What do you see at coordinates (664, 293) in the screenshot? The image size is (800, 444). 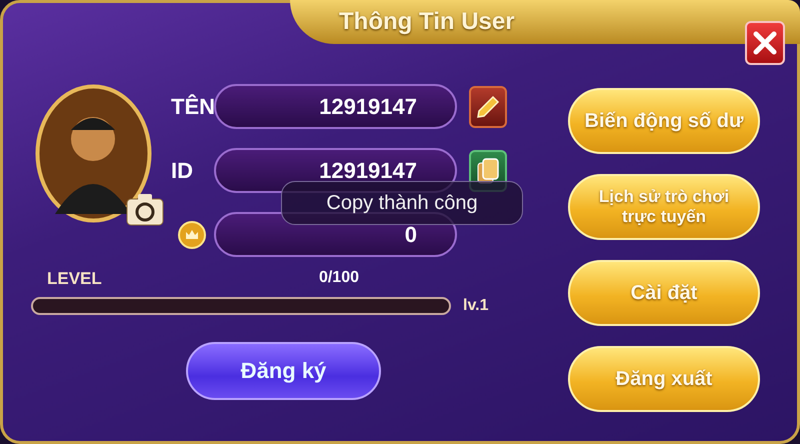 I see `menu-button: Cài đặt` at bounding box center [664, 293].